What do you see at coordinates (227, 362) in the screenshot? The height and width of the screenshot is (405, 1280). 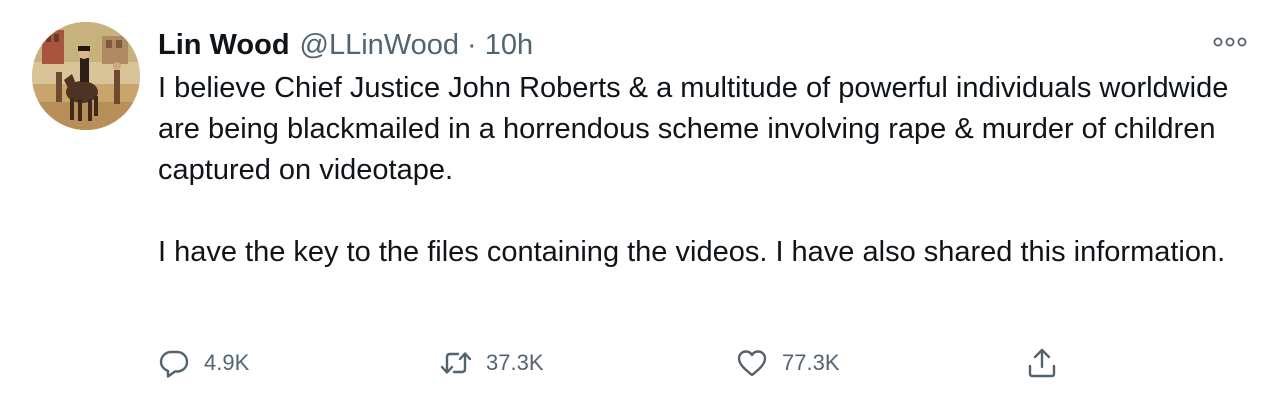 I see `reply-count: 4.9K` at bounding box center [227, 362].